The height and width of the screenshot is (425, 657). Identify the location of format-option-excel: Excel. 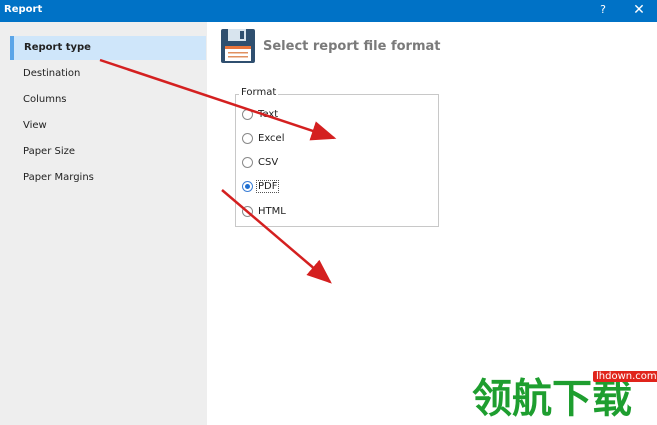
(264, 138).